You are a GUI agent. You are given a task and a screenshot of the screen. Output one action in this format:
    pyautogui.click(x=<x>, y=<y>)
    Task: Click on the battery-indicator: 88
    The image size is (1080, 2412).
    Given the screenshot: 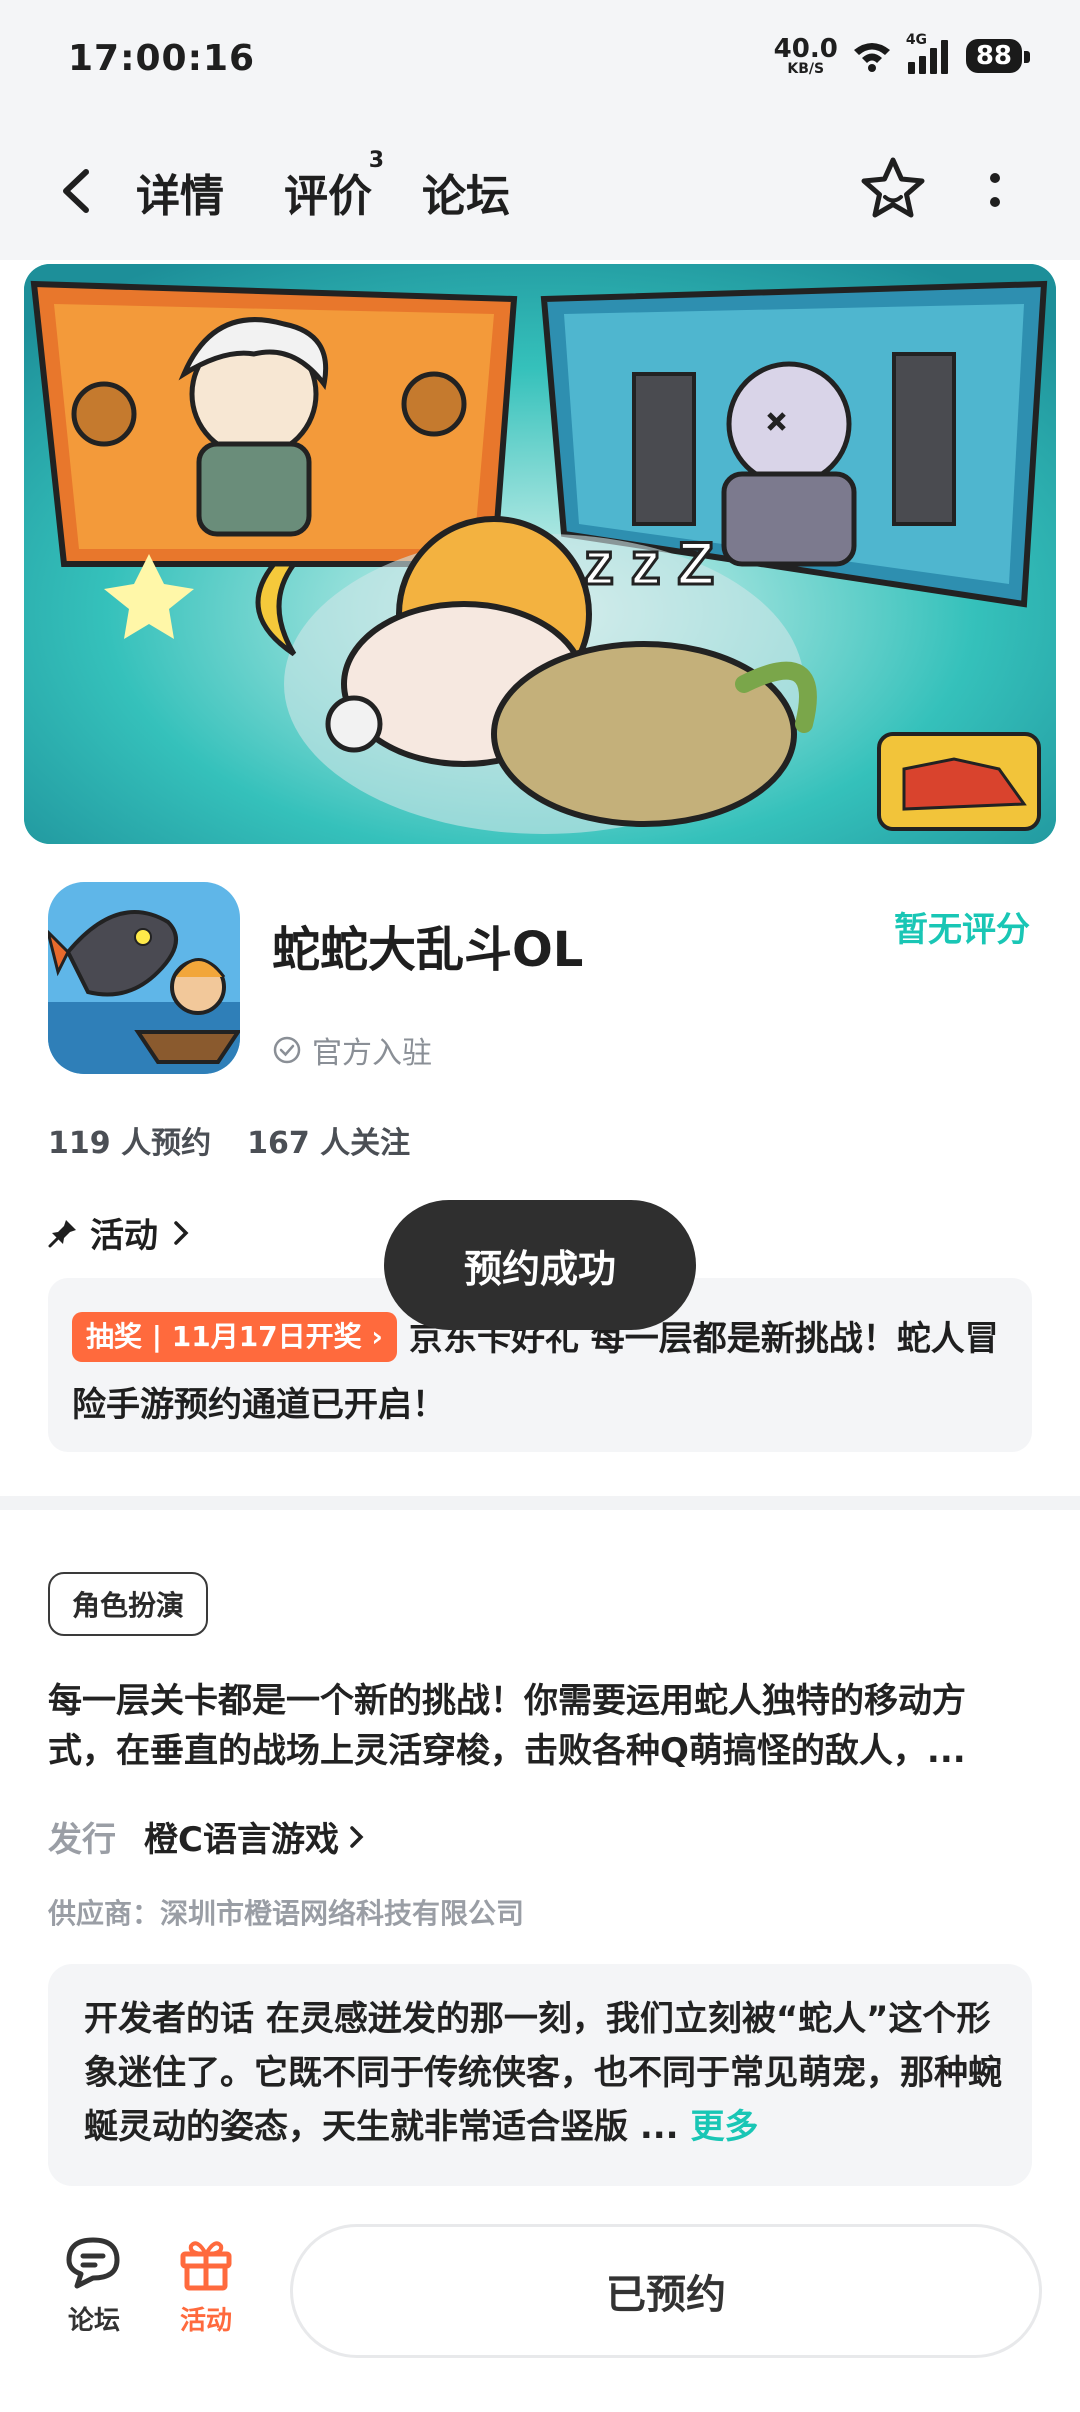 What is the action you would take?
    pyautogui.click(x=998, y=56)
    